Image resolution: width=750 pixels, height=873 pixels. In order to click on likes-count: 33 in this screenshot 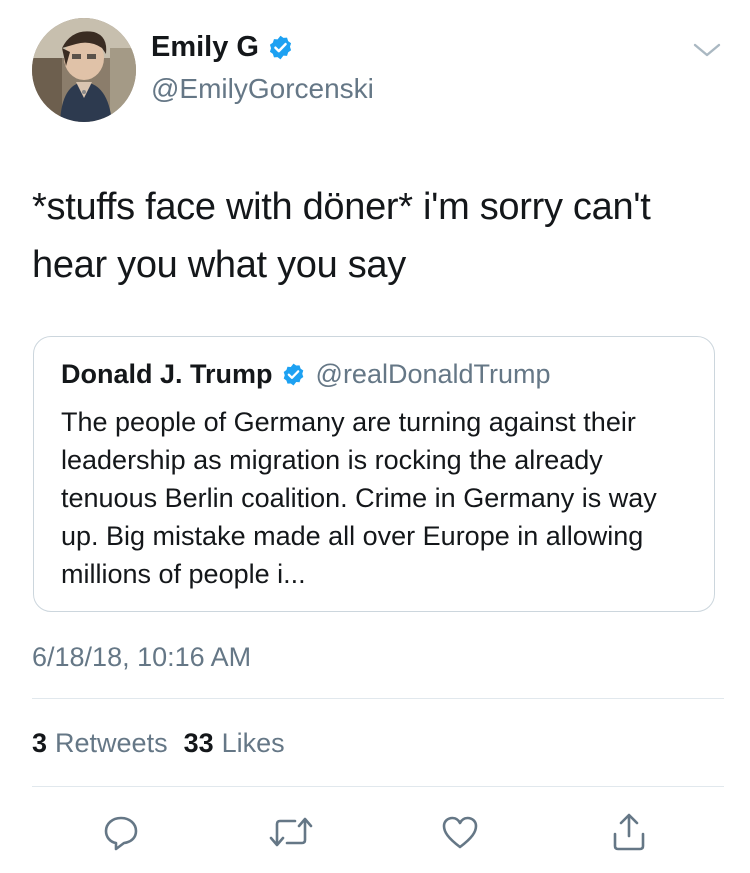, I will do `click(199, 743)`.